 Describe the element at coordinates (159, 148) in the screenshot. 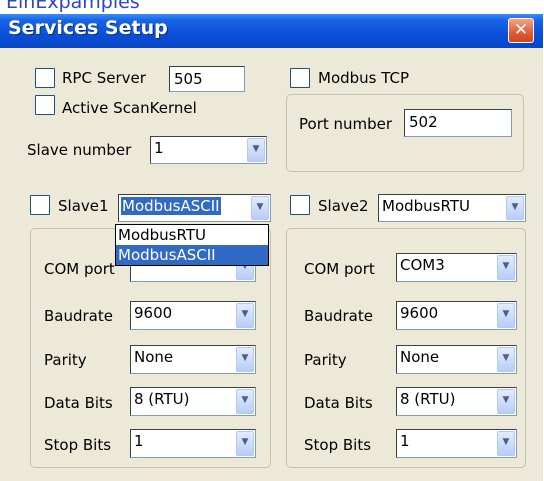

I see `slave-number-value: 1` at that location.